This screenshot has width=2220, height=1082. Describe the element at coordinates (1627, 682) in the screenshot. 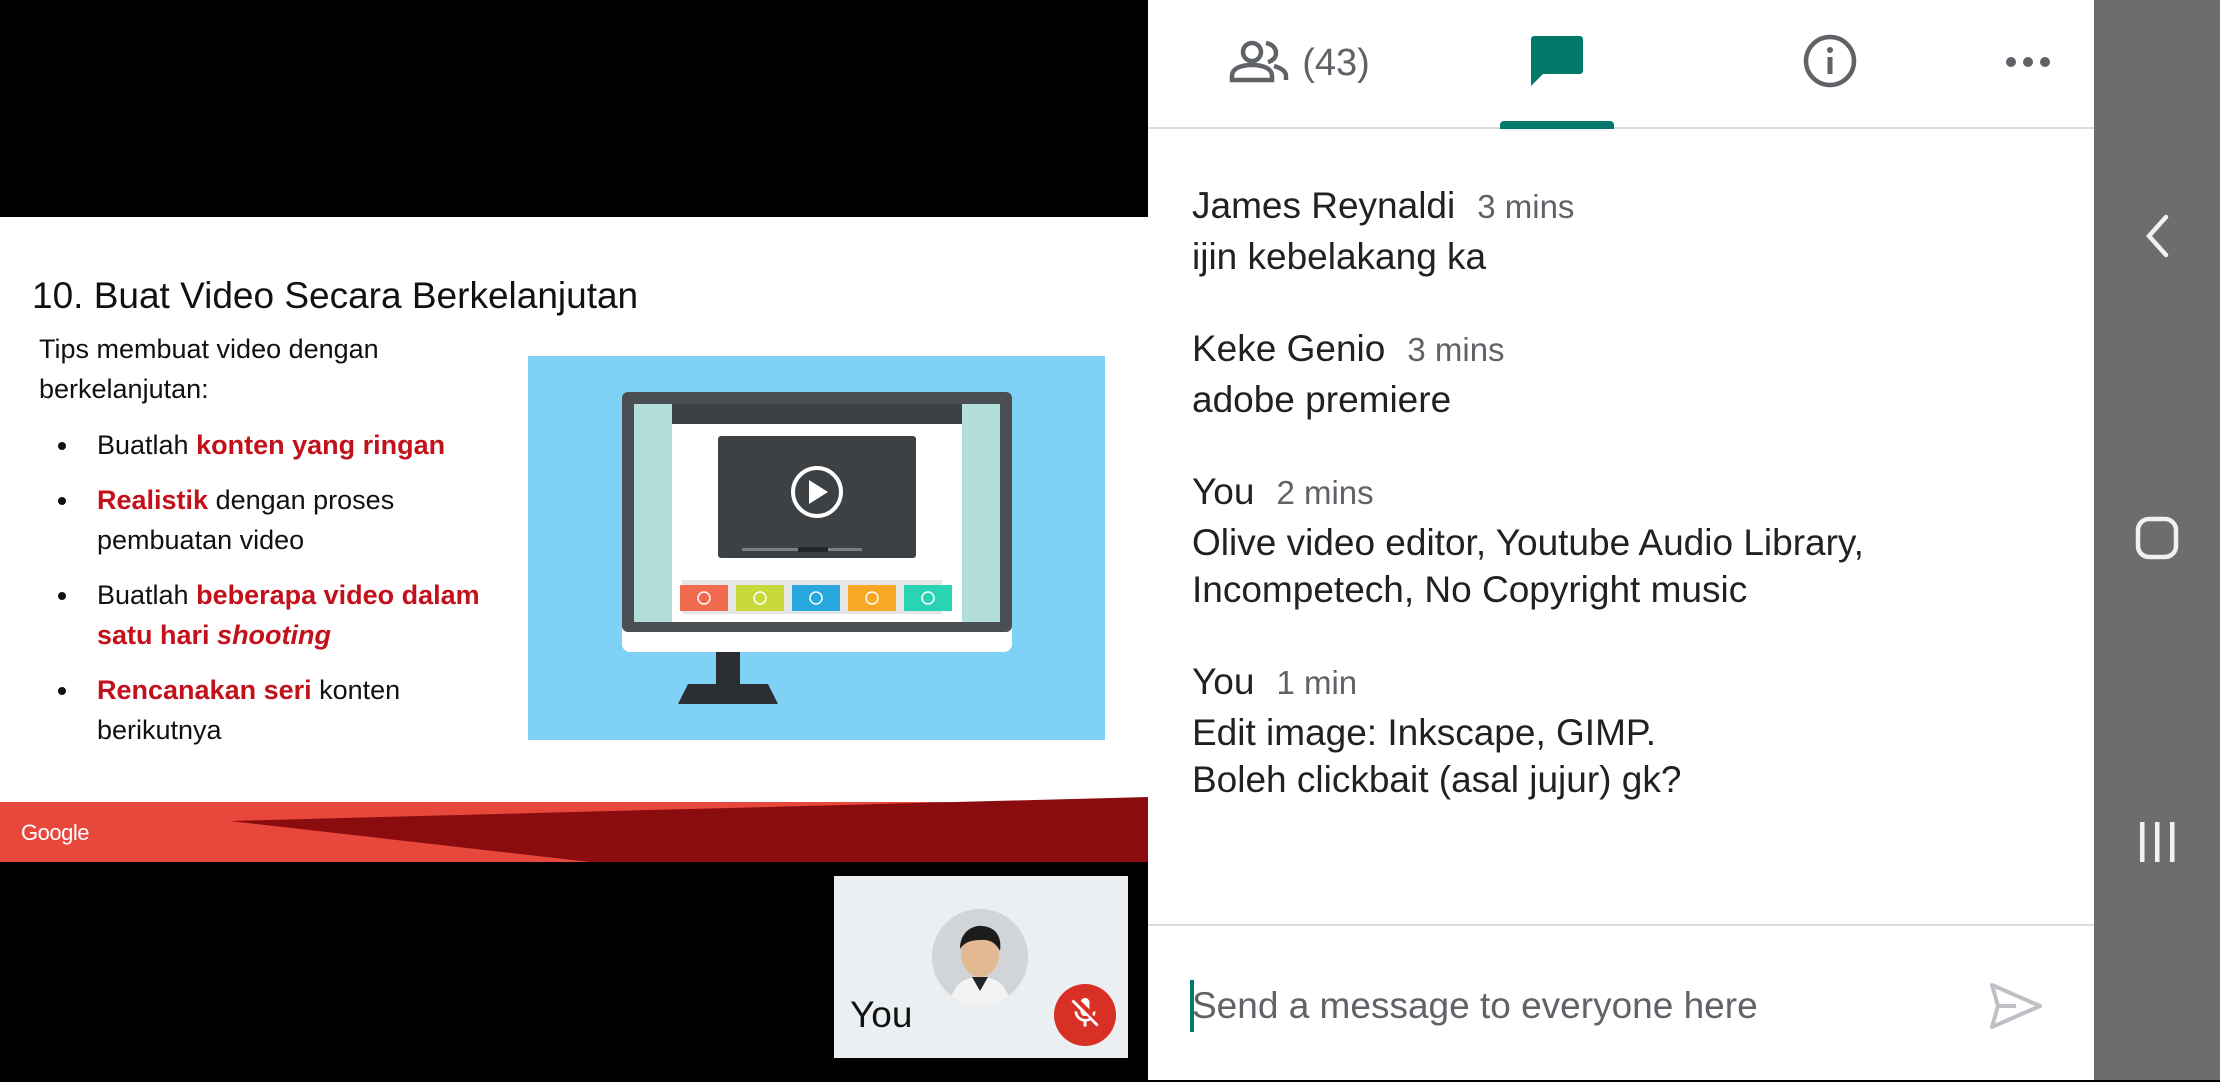

I see `chat-message-header: You 1 min` at that location.